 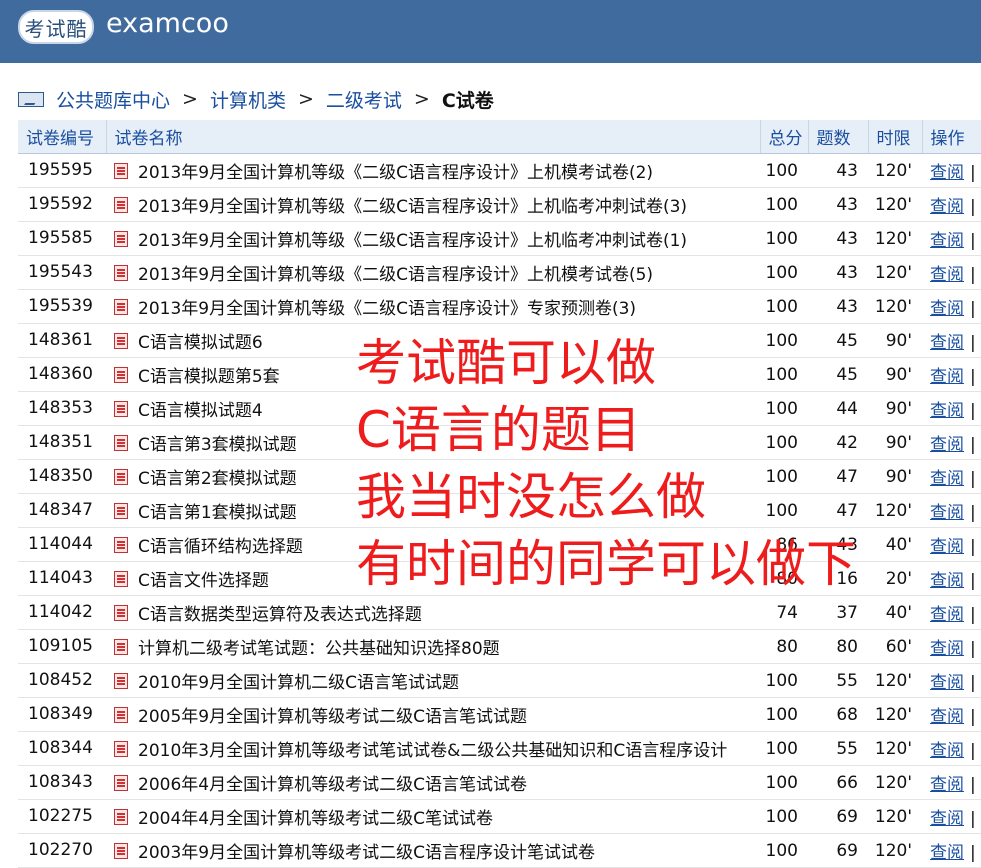 I want to click on table-row: 108452 2010年9月全国计算机二级C语言笔试试题 100 55 120' 查阅 |, so click(x=499, y=680).